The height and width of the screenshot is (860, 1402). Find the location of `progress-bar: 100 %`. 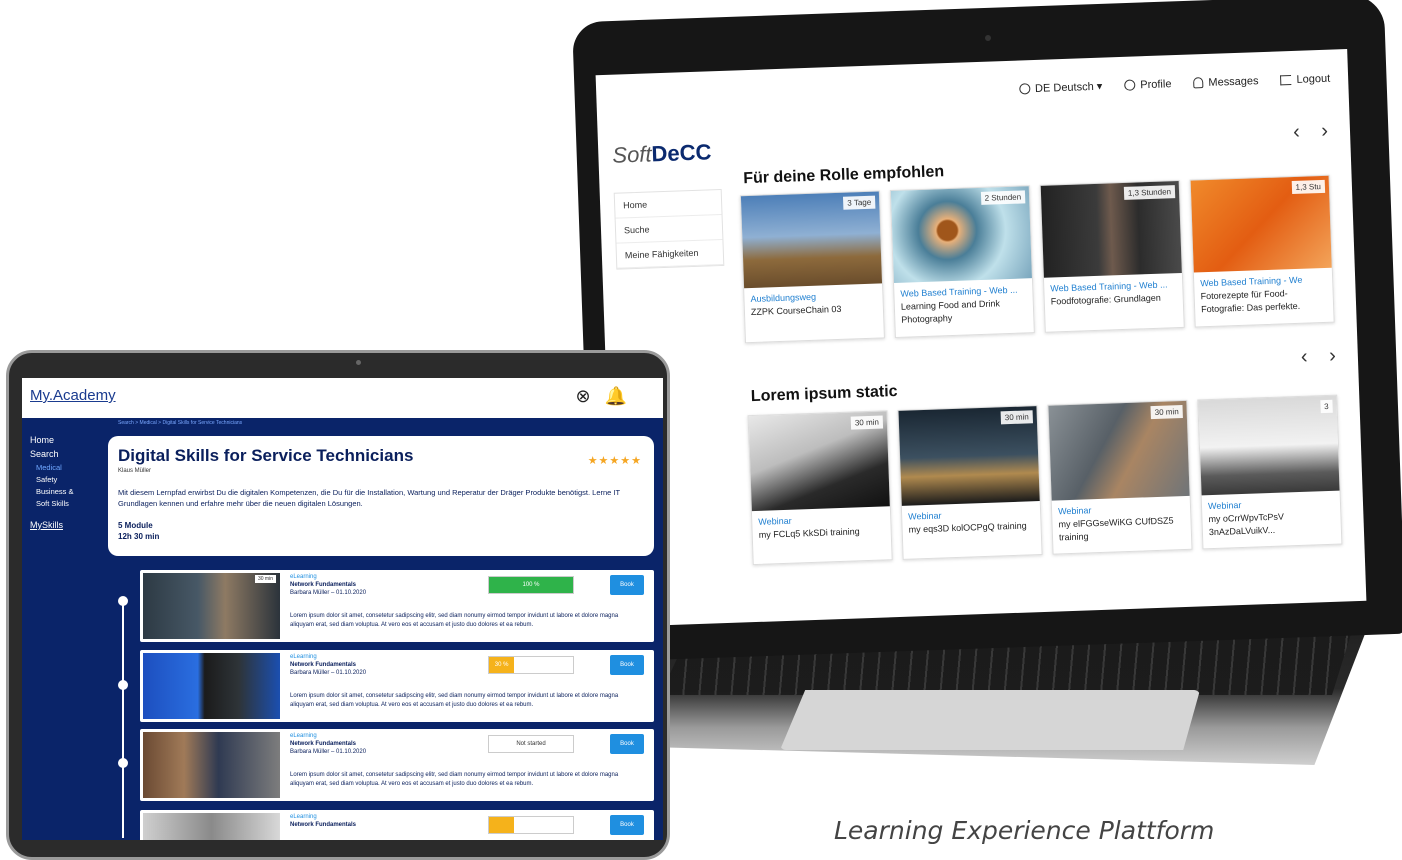

progress-bar: 100 % is located at coordinates (531, 585).